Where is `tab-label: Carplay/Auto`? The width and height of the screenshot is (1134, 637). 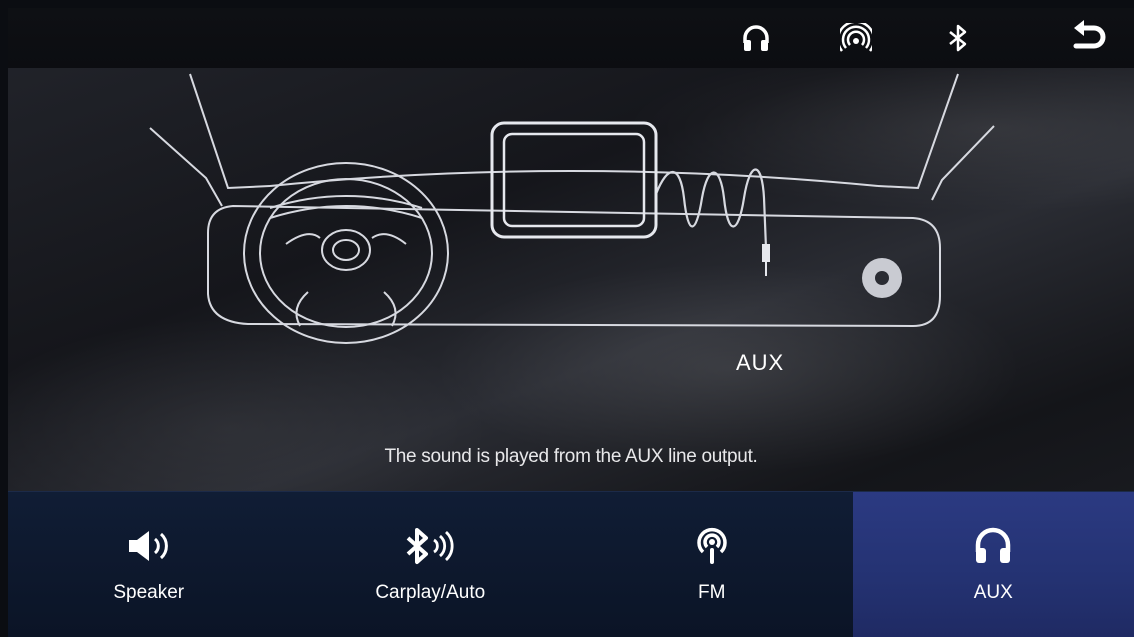 tab-label: Carplay/Auto is located at coordinates (430, 592).